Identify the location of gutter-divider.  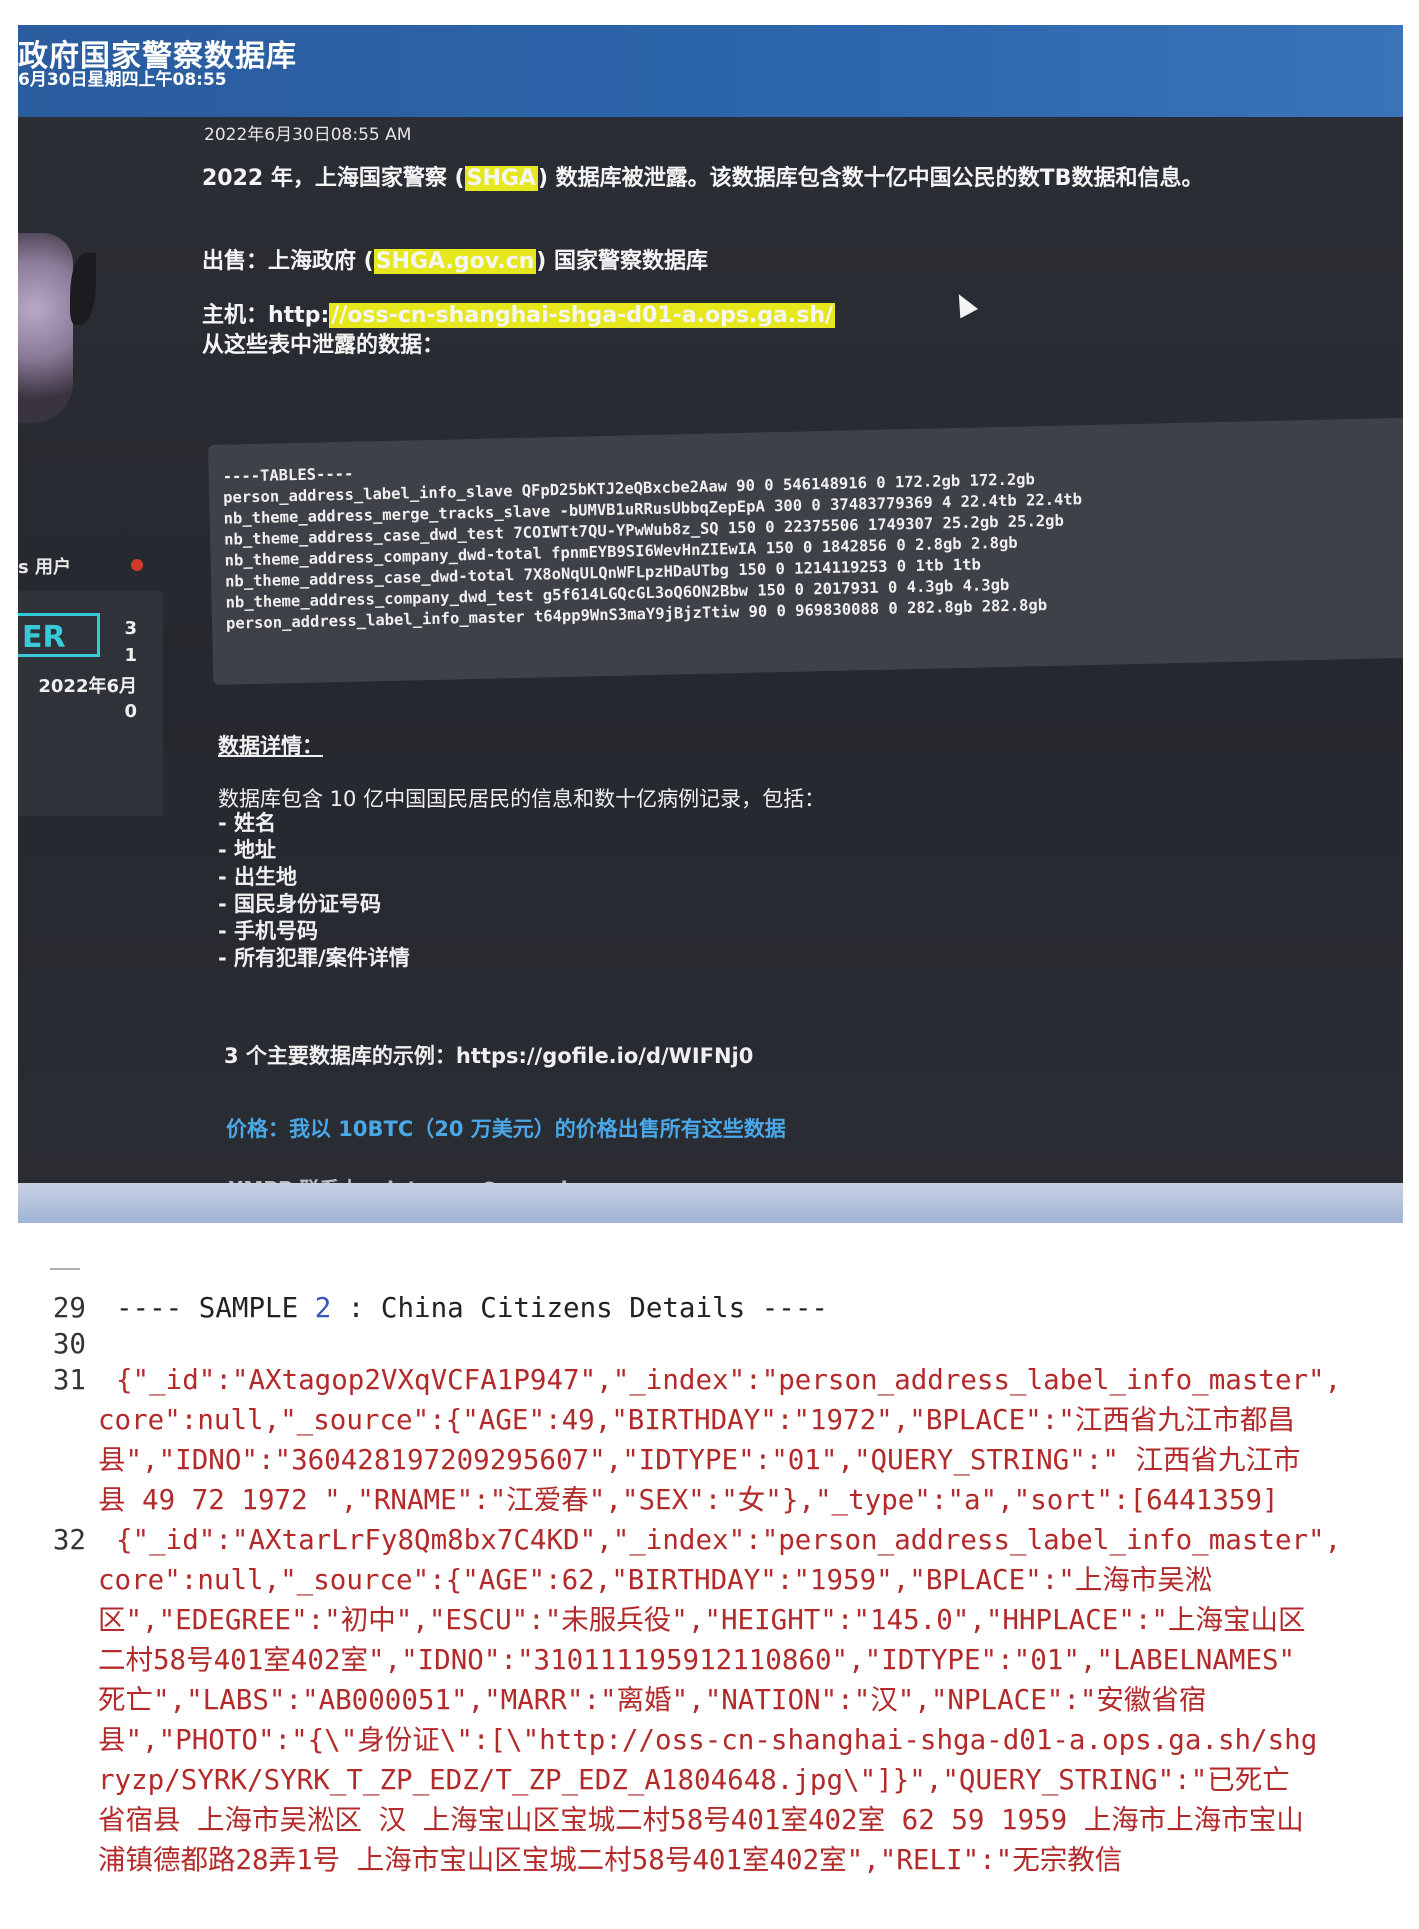
(65, 1272).